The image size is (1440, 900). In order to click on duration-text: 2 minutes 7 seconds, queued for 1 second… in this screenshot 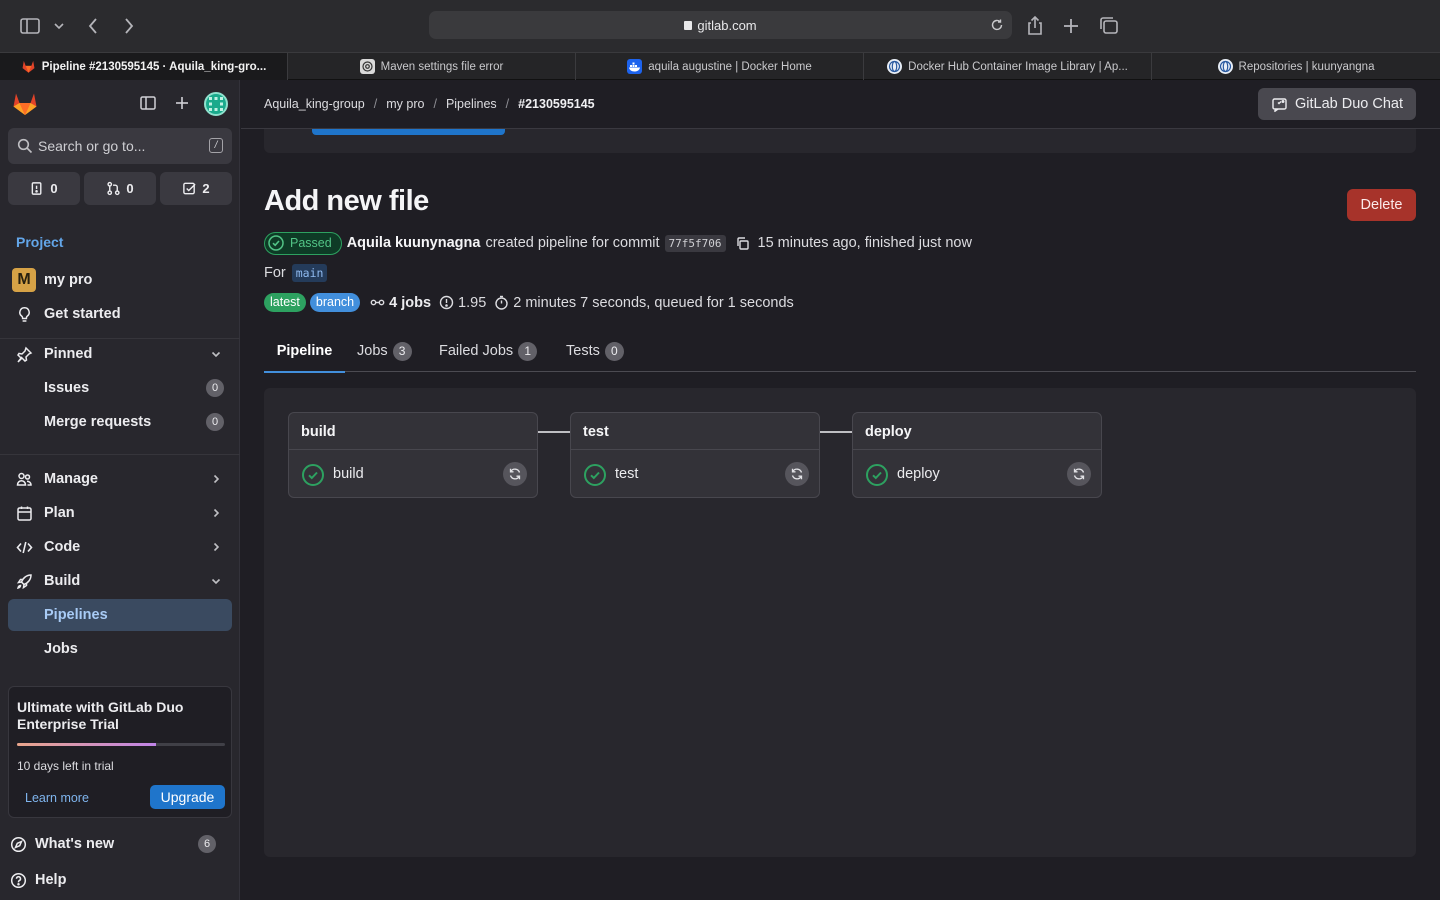, I will do `click(653, 302)`.